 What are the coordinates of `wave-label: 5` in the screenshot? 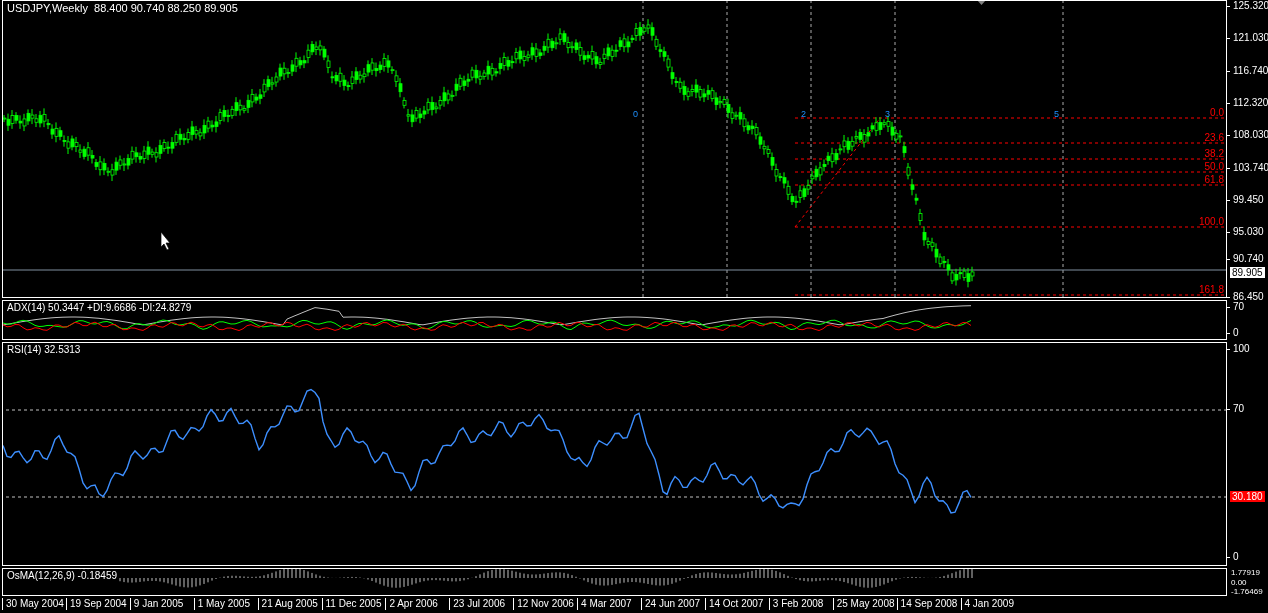 It's located at (1056, 114).